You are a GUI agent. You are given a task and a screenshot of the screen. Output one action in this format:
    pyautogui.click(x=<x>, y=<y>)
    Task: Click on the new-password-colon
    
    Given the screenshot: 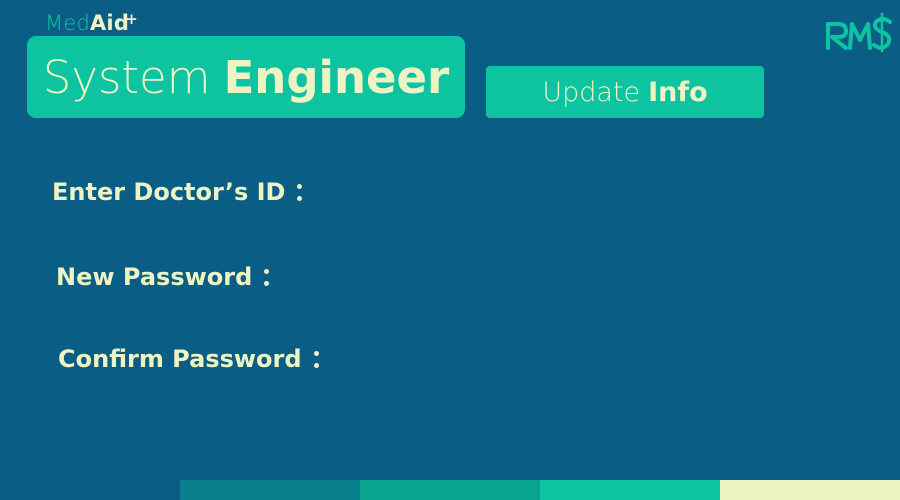 What is the action you would take?
    pyautogui.click(x=267, y=277)
    